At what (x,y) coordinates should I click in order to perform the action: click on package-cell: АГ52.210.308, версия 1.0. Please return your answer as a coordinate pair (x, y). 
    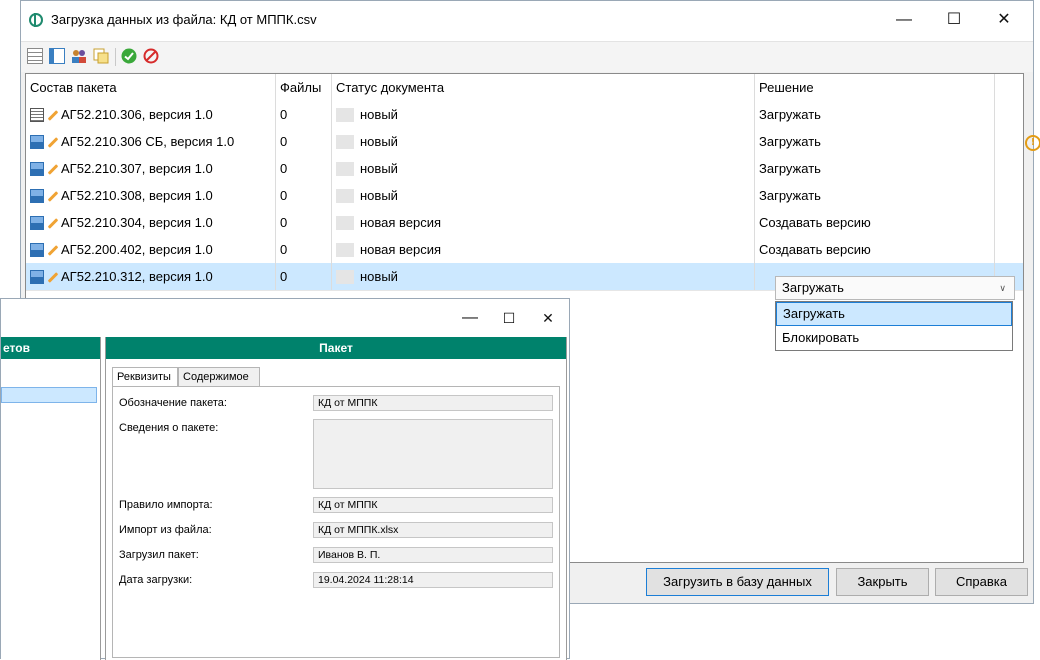
    Looking at the image, I should click on (151, 195).